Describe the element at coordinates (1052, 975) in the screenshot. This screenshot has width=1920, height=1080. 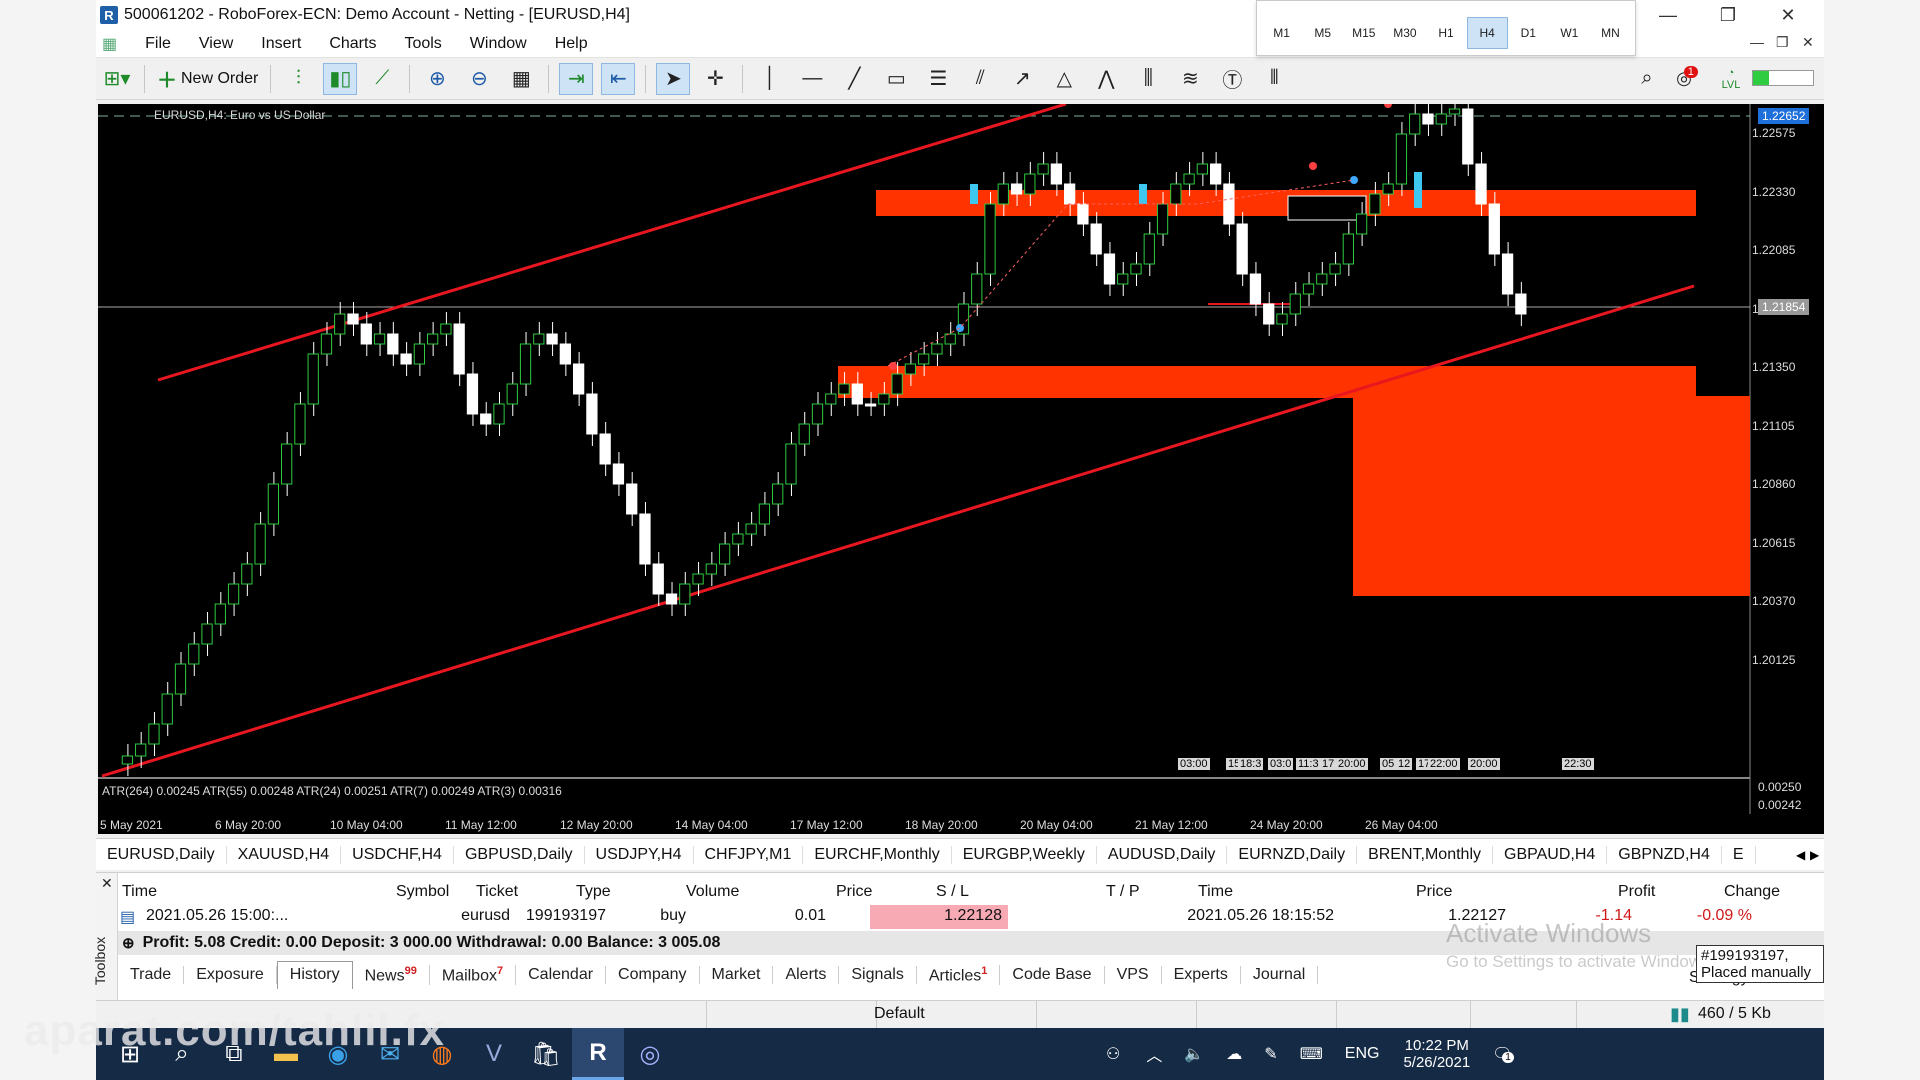
I see `tab-code-base: Code Base` at that location.